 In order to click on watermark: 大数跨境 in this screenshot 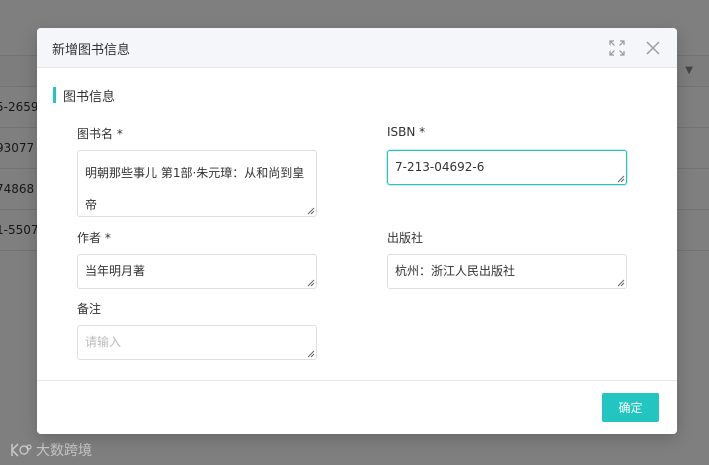, I will do `click(51, 450)`.